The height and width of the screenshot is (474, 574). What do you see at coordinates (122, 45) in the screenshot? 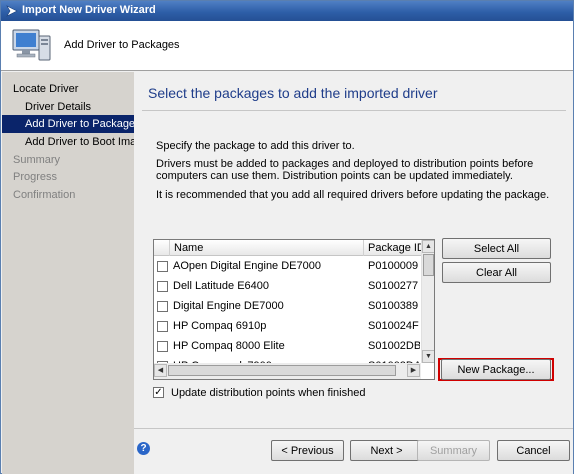
I see `banner-title: Add Driver to Packages` at bounding box center [122, 45].